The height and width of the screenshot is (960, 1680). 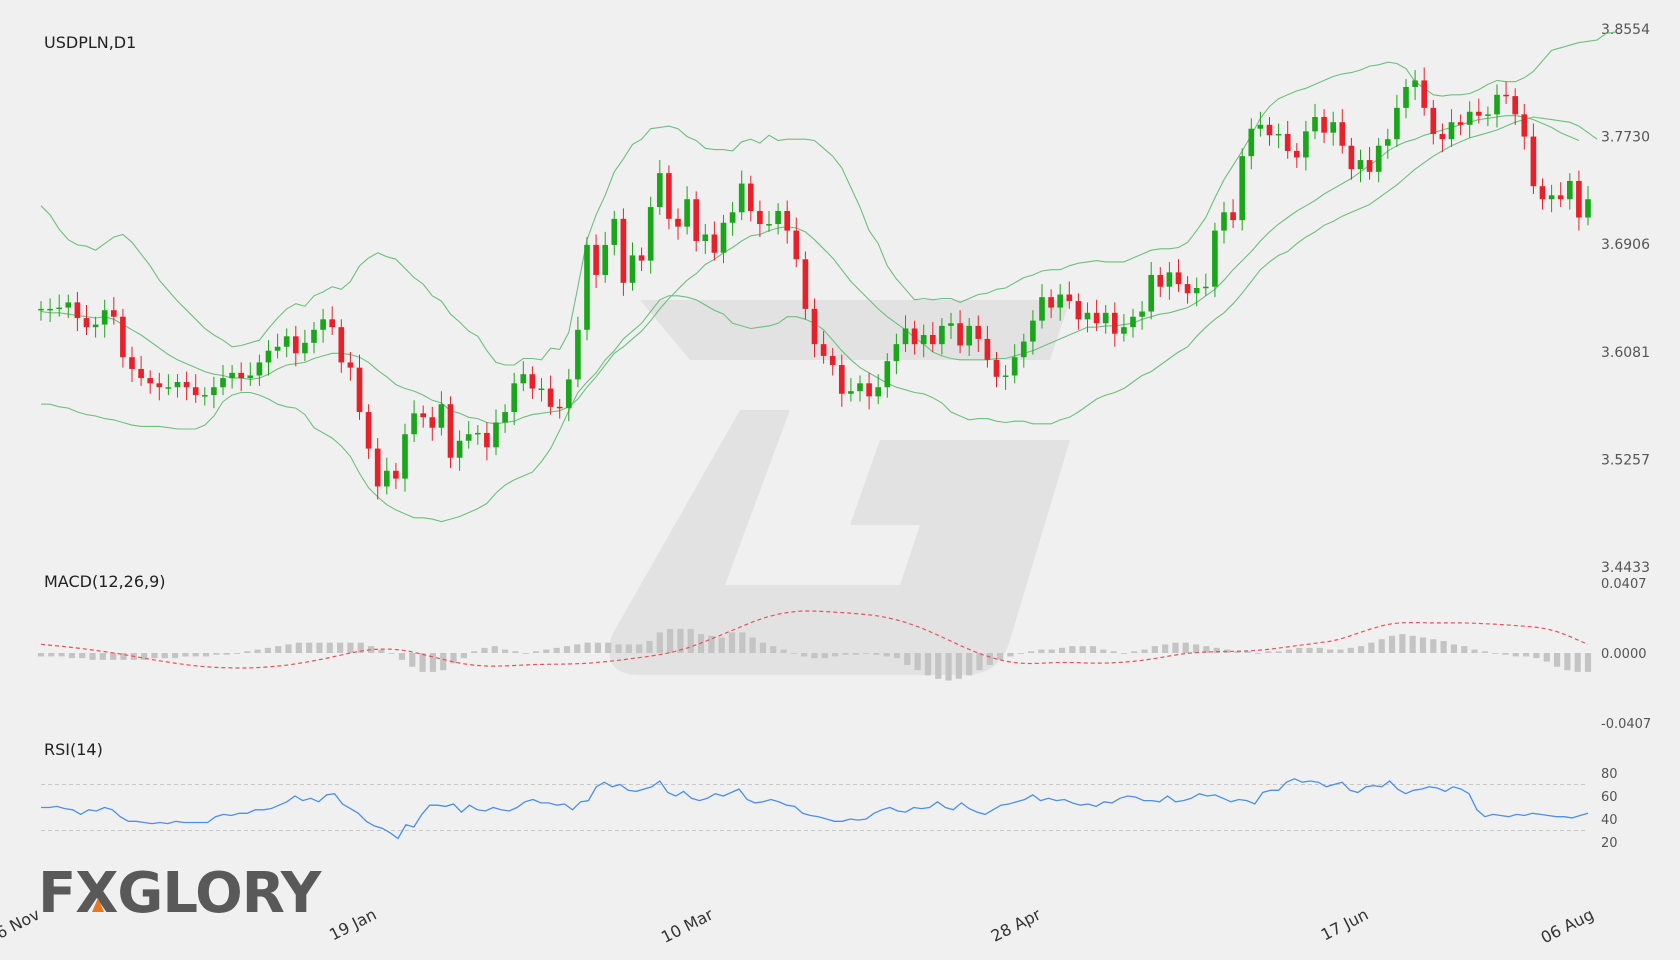 What do you see at coordinates (1625, 568) in the screenshot?
I see `price-tick-label: 3.4433` at bounding box center [1625, 568].